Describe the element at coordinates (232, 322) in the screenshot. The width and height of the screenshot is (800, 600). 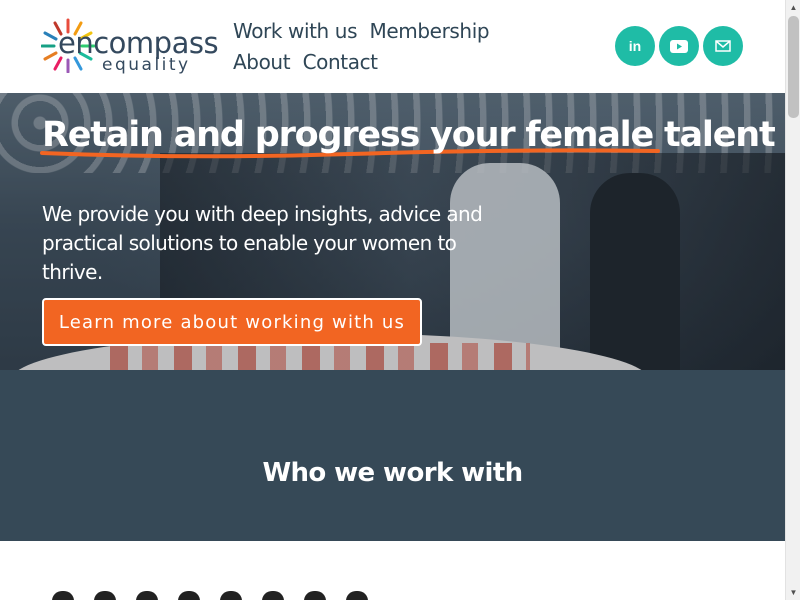
I see `learn-more-button: Learn more about working with us` at that location.